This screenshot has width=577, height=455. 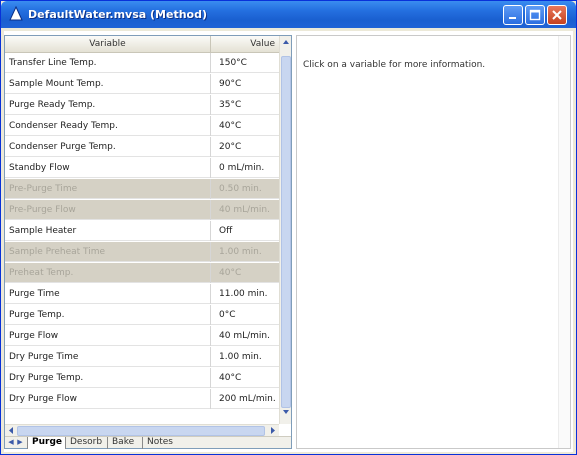 I want to click on variable-name-cell: Purge Time, so click(x=108, y=294).